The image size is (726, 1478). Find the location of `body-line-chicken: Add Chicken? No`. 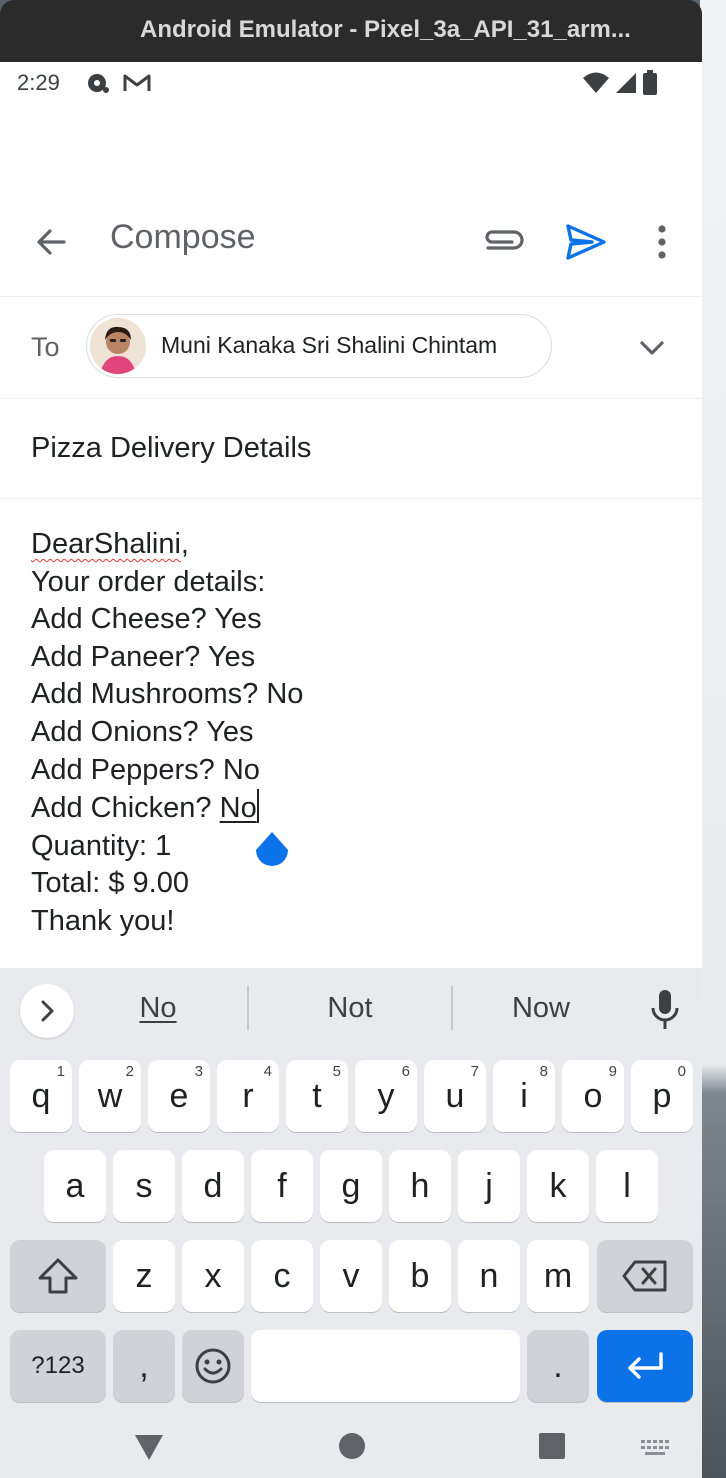

body-line-chicken: Add Chicken? No is located at coordinates (167, 808).